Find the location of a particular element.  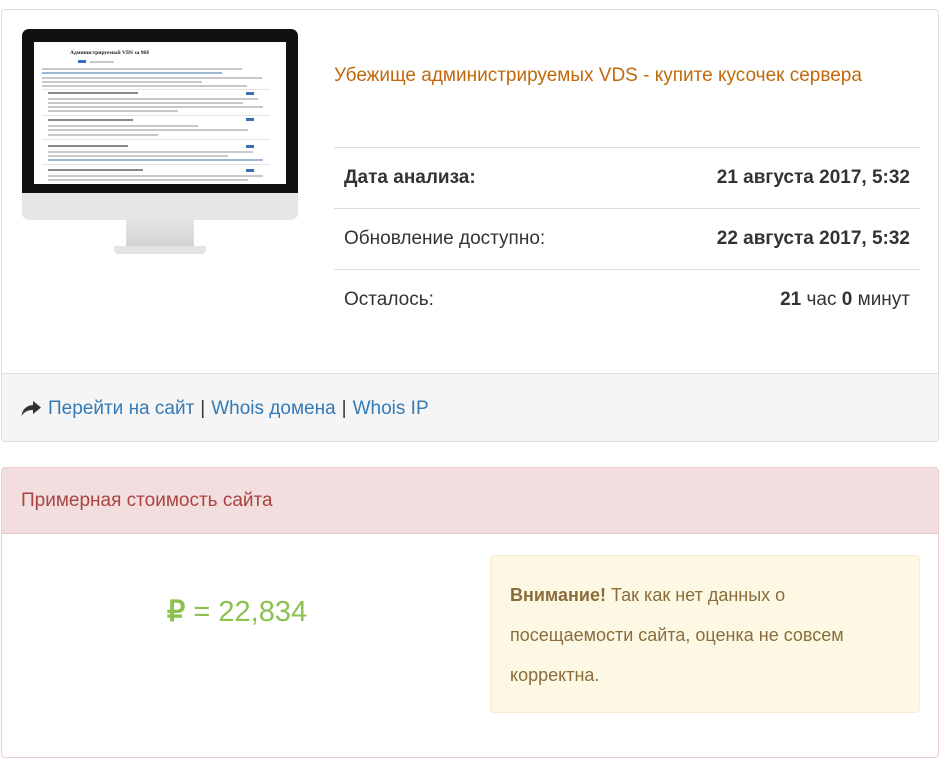

update-available-label: Обновление доступно: is located at coordinates (445, 238).